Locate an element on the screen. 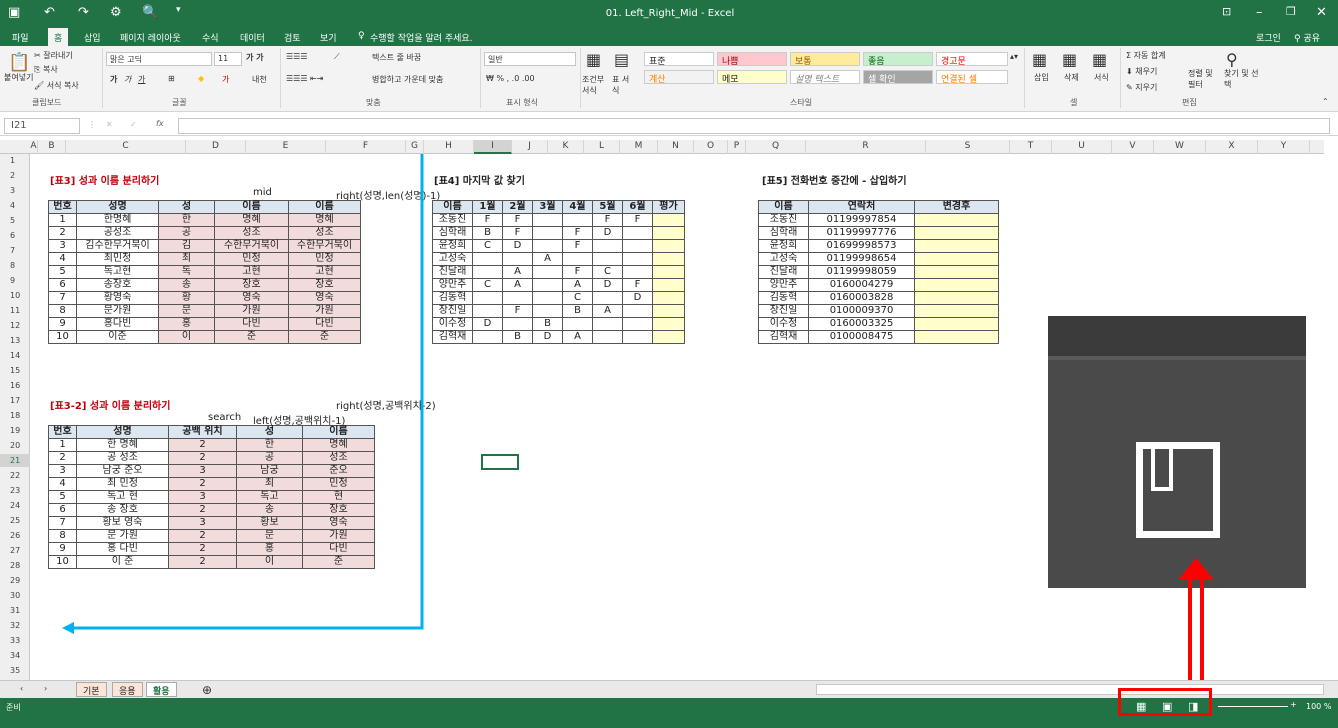 Image resolution: width=1338 pixels, height=728 pixels. style-check-cell: 셀 확인 is located at coordinates (898, 77).